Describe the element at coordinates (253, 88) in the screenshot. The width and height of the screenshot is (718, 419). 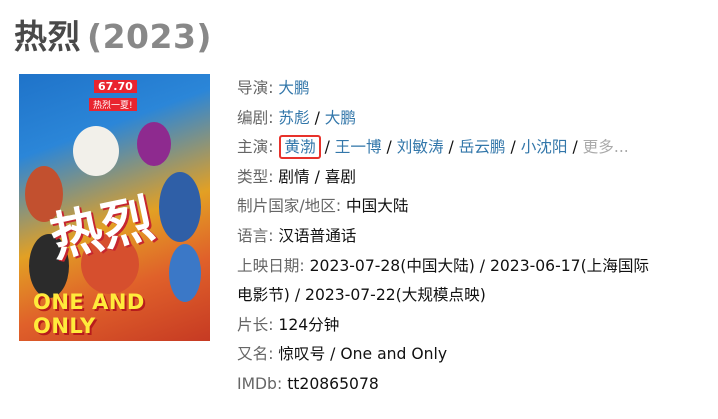
I see `director-label: 导演` at that location.